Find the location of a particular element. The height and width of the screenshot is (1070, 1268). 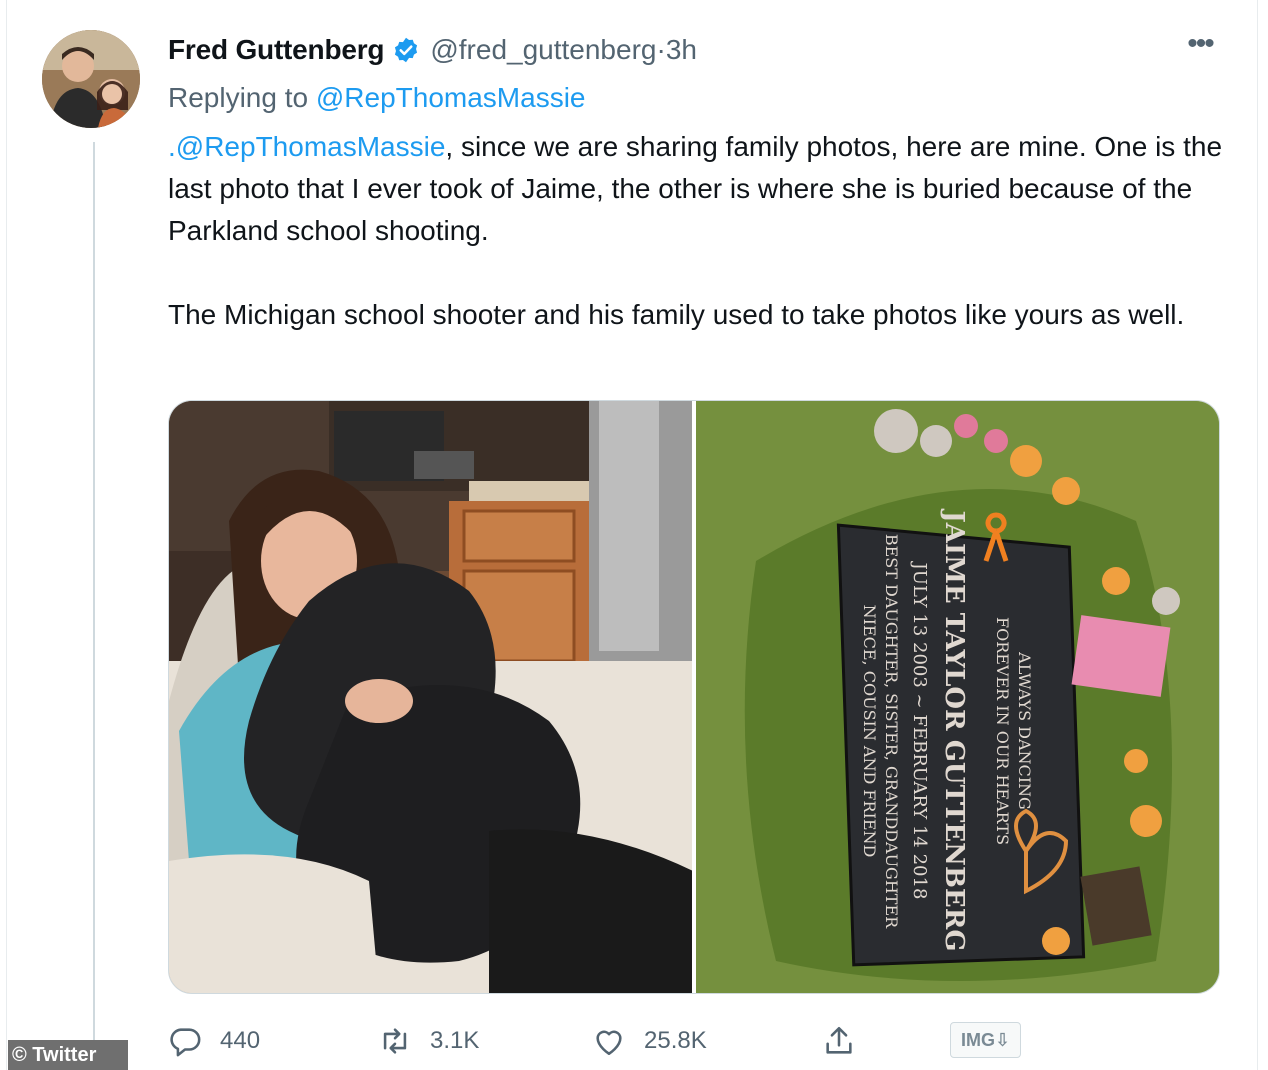

share-button is located at coordinates (839, 1041).